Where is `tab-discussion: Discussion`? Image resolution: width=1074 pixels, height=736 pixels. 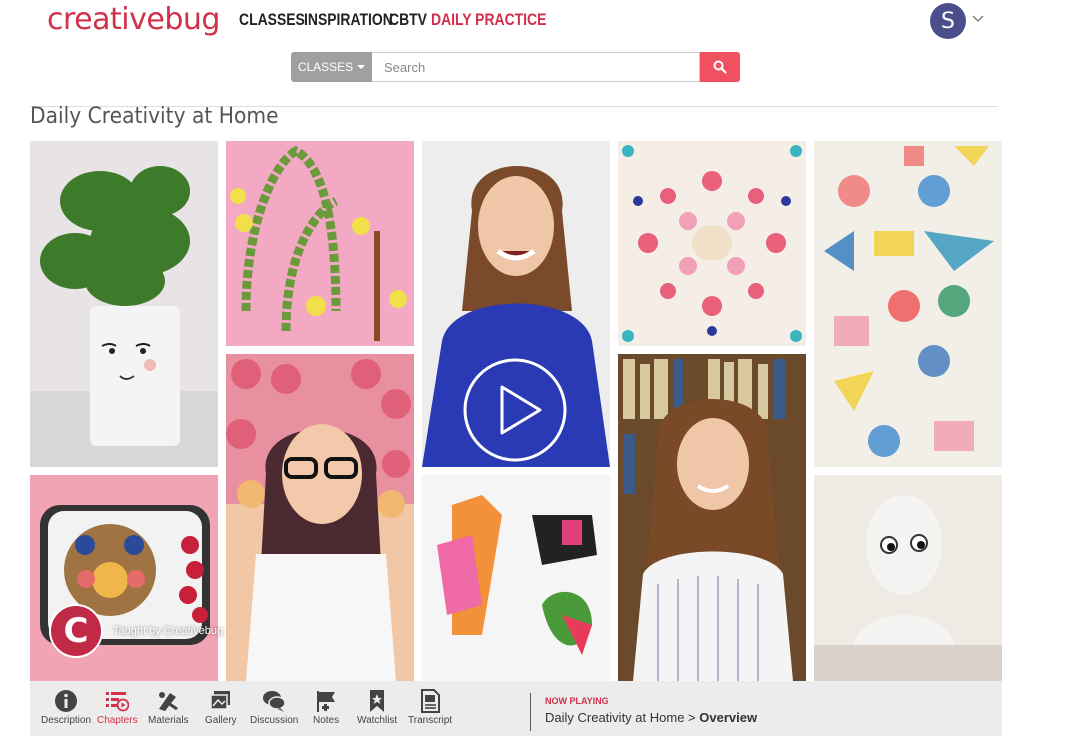
tab-discussion: Discussion is located at coordinates (274, 707).